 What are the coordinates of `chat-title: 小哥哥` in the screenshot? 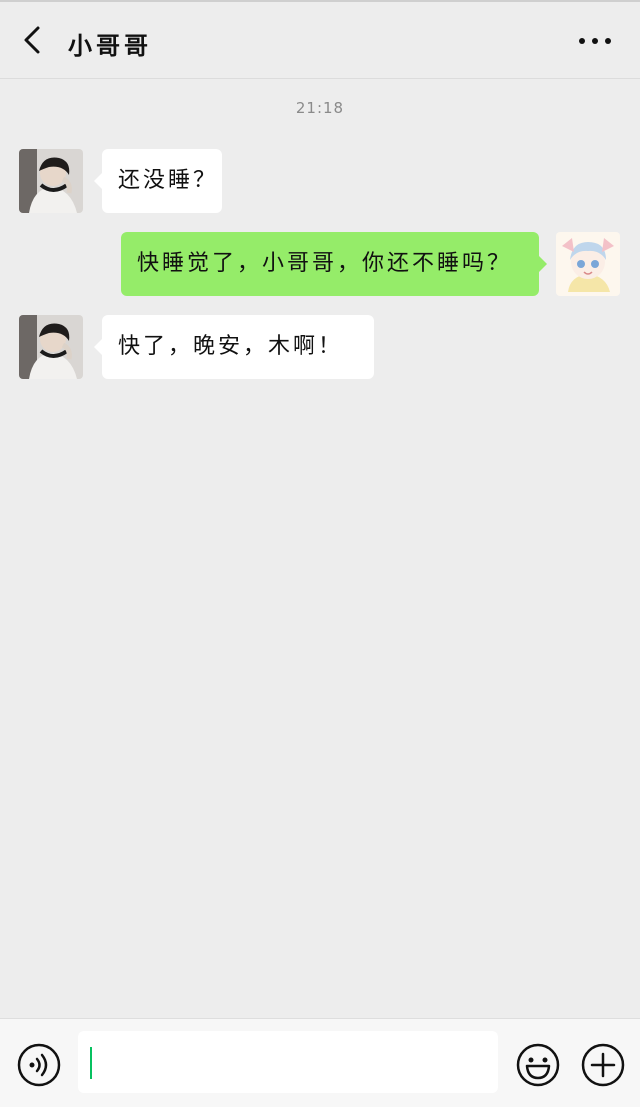 It's located at (110, 46).